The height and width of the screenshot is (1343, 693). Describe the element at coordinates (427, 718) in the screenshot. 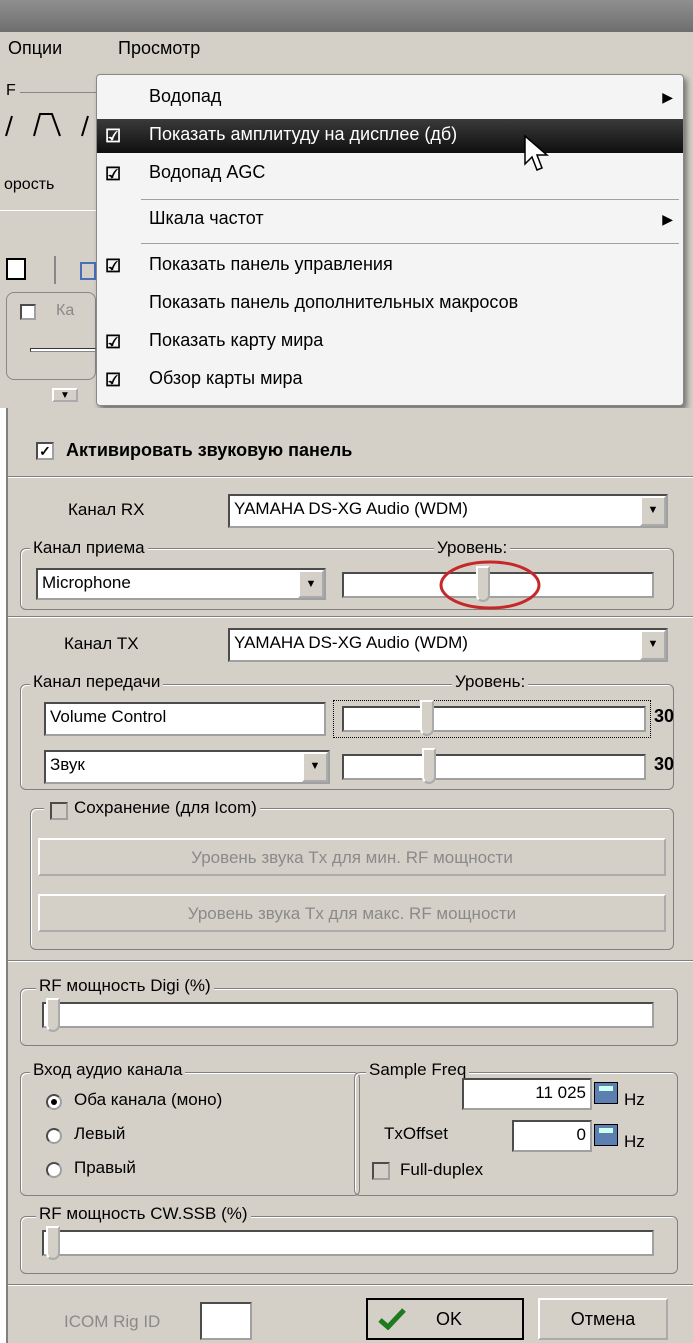

I see `tx-level-slider-1-thumb` at that location.